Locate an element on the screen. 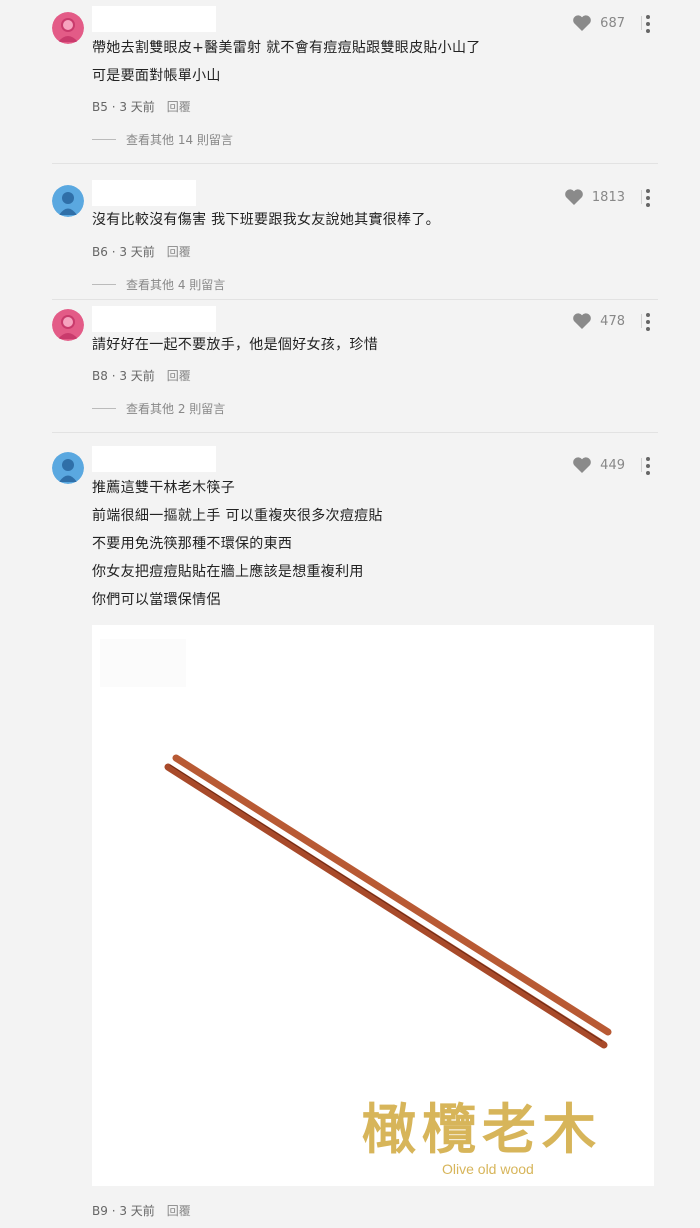 This screenshot has width=700, height=1228. like-area: 478 is located at coordinates (607, 321).